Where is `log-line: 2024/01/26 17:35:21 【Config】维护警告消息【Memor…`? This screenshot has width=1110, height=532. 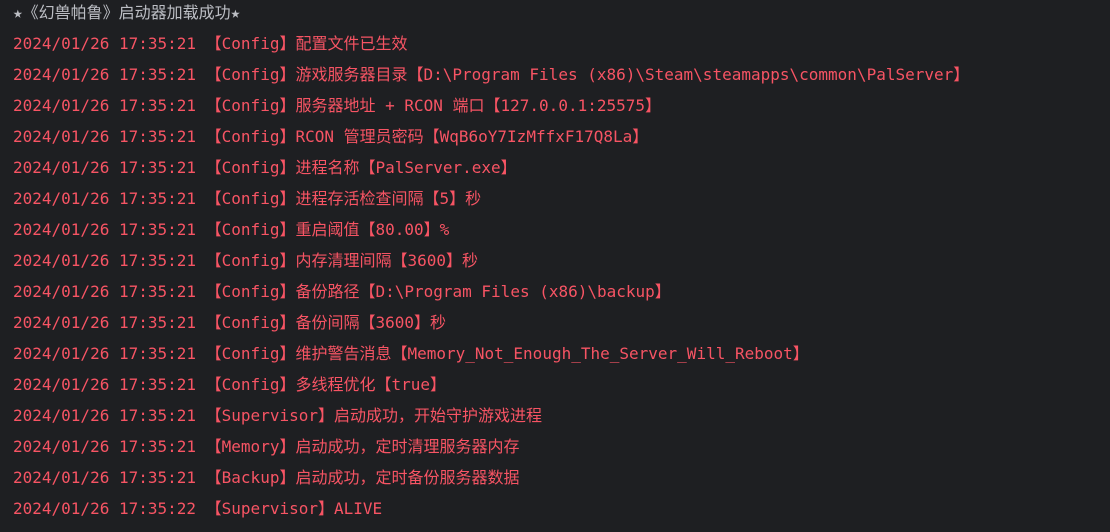 log-line: 2024/01/26 17:35:21 【Config】维护警告消息【Memor… is located at coordinates (411, 353).